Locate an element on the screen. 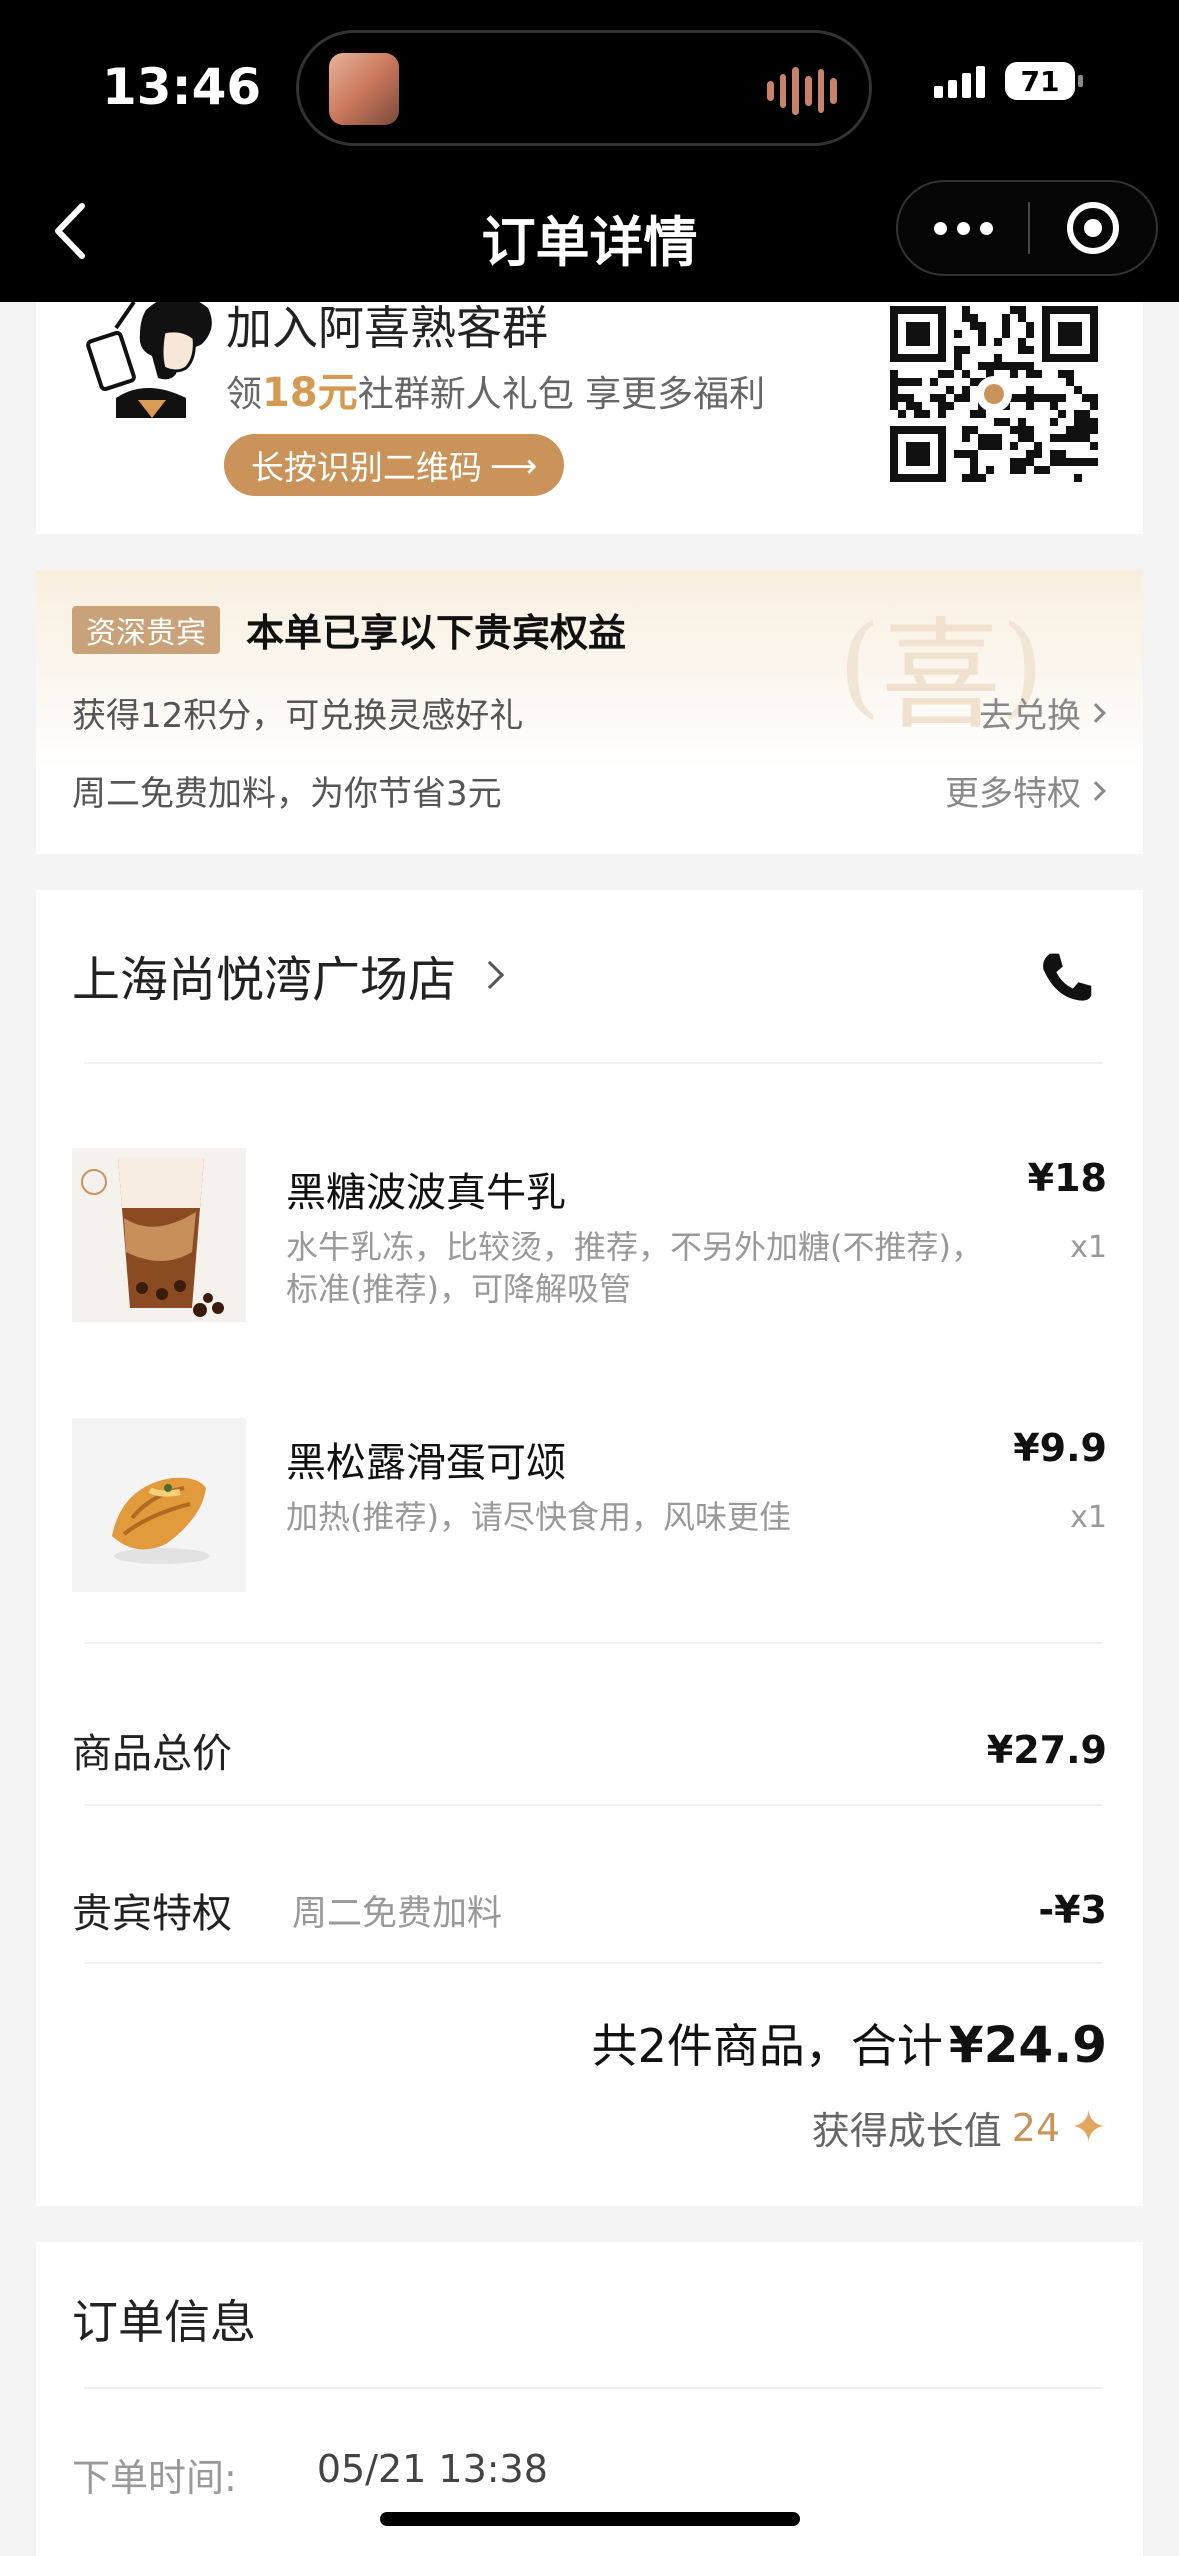  scan-qr-button: 长按识别二维码 ⟶ is located at coordinates (394, 465).